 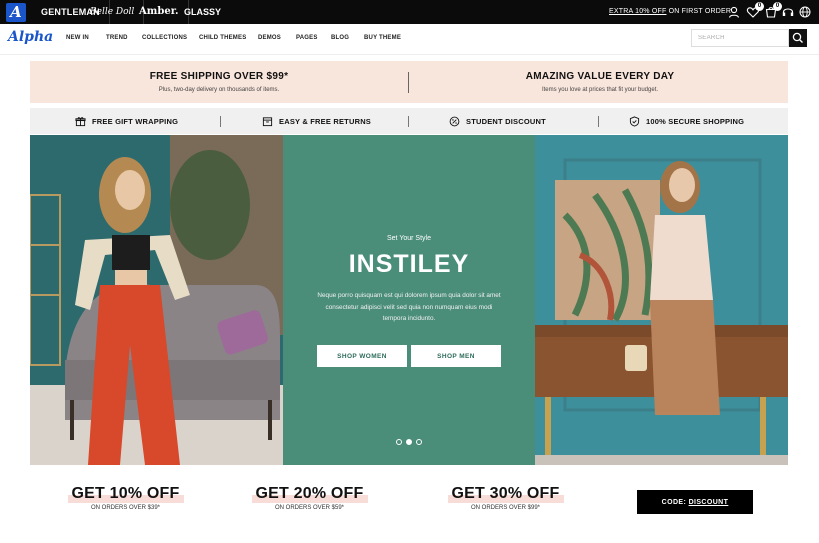 I want to click on globe-icon, so click(x=805, y=12).